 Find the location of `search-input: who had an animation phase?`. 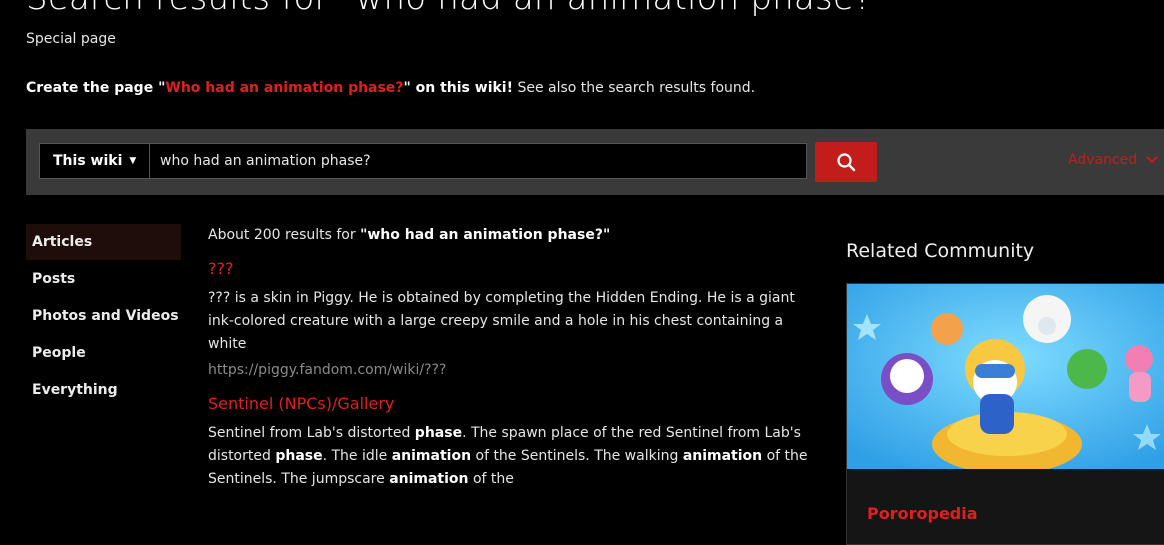

search-input: who had an animation phase? is located at coordinates (265, 161).